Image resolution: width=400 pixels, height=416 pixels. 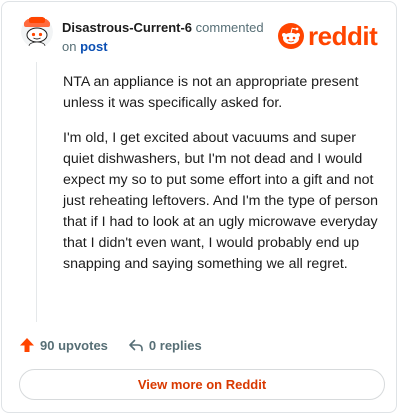 What do you see at coordinates (291, 36) in the screenshot?
I see `reddit-snoo-icon` at bounding box center [291, 36].